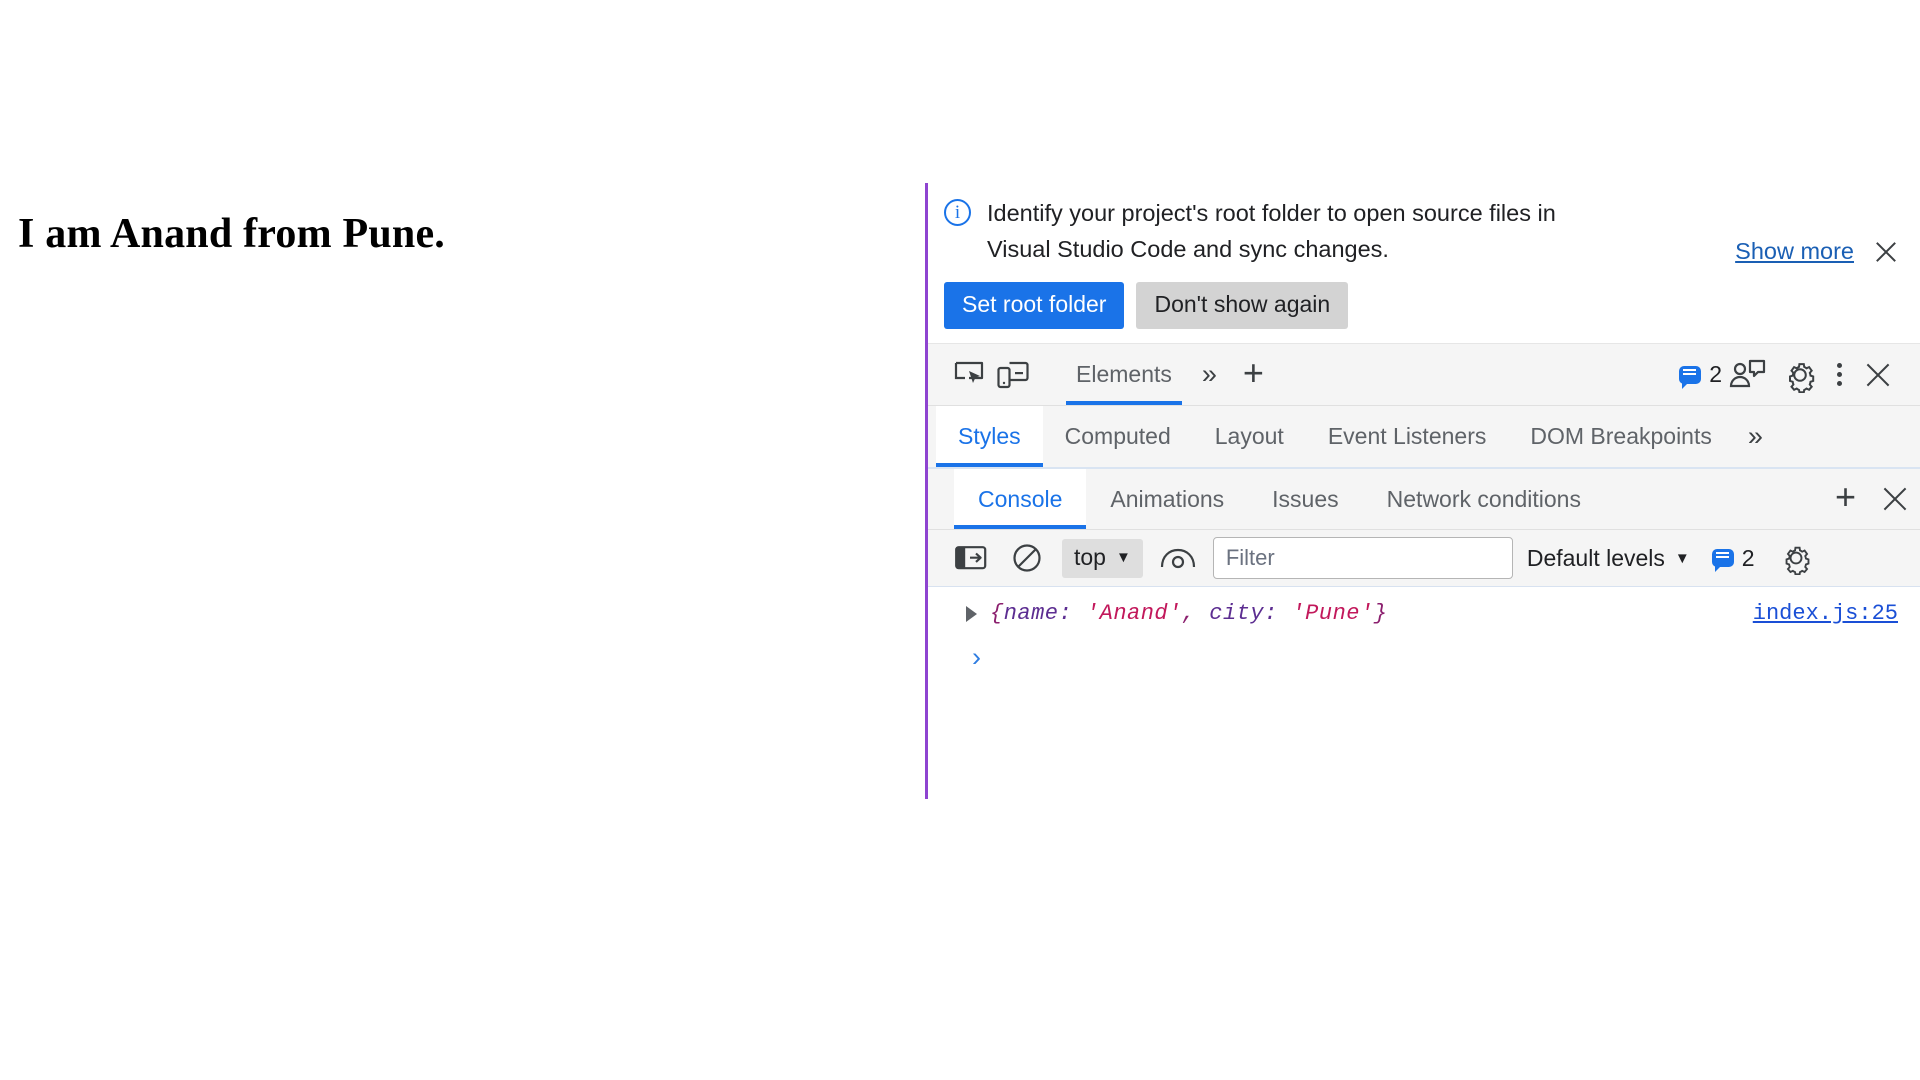 The image size is (1920, 1080). What do you see at coordinates (1839, 375) in the screenshot?
I see `dots-vertical-icon` at bounding box center [1839, 375].